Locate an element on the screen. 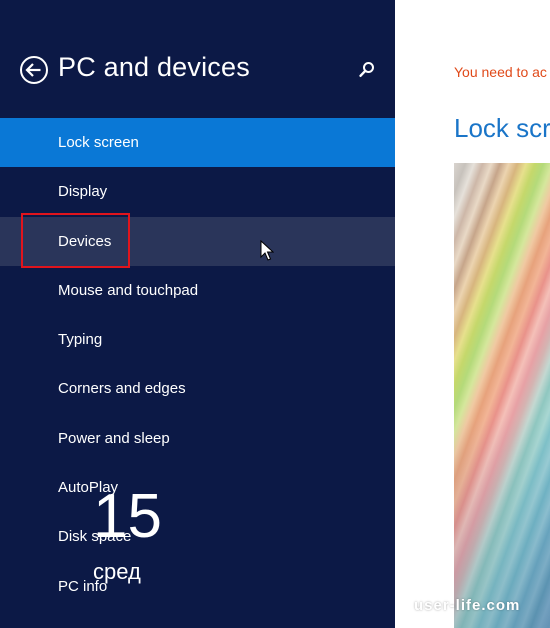 This screenshot has height=628, width=550. nav-item-lock-screen: Lock screen is located at coordinates (197, 143).